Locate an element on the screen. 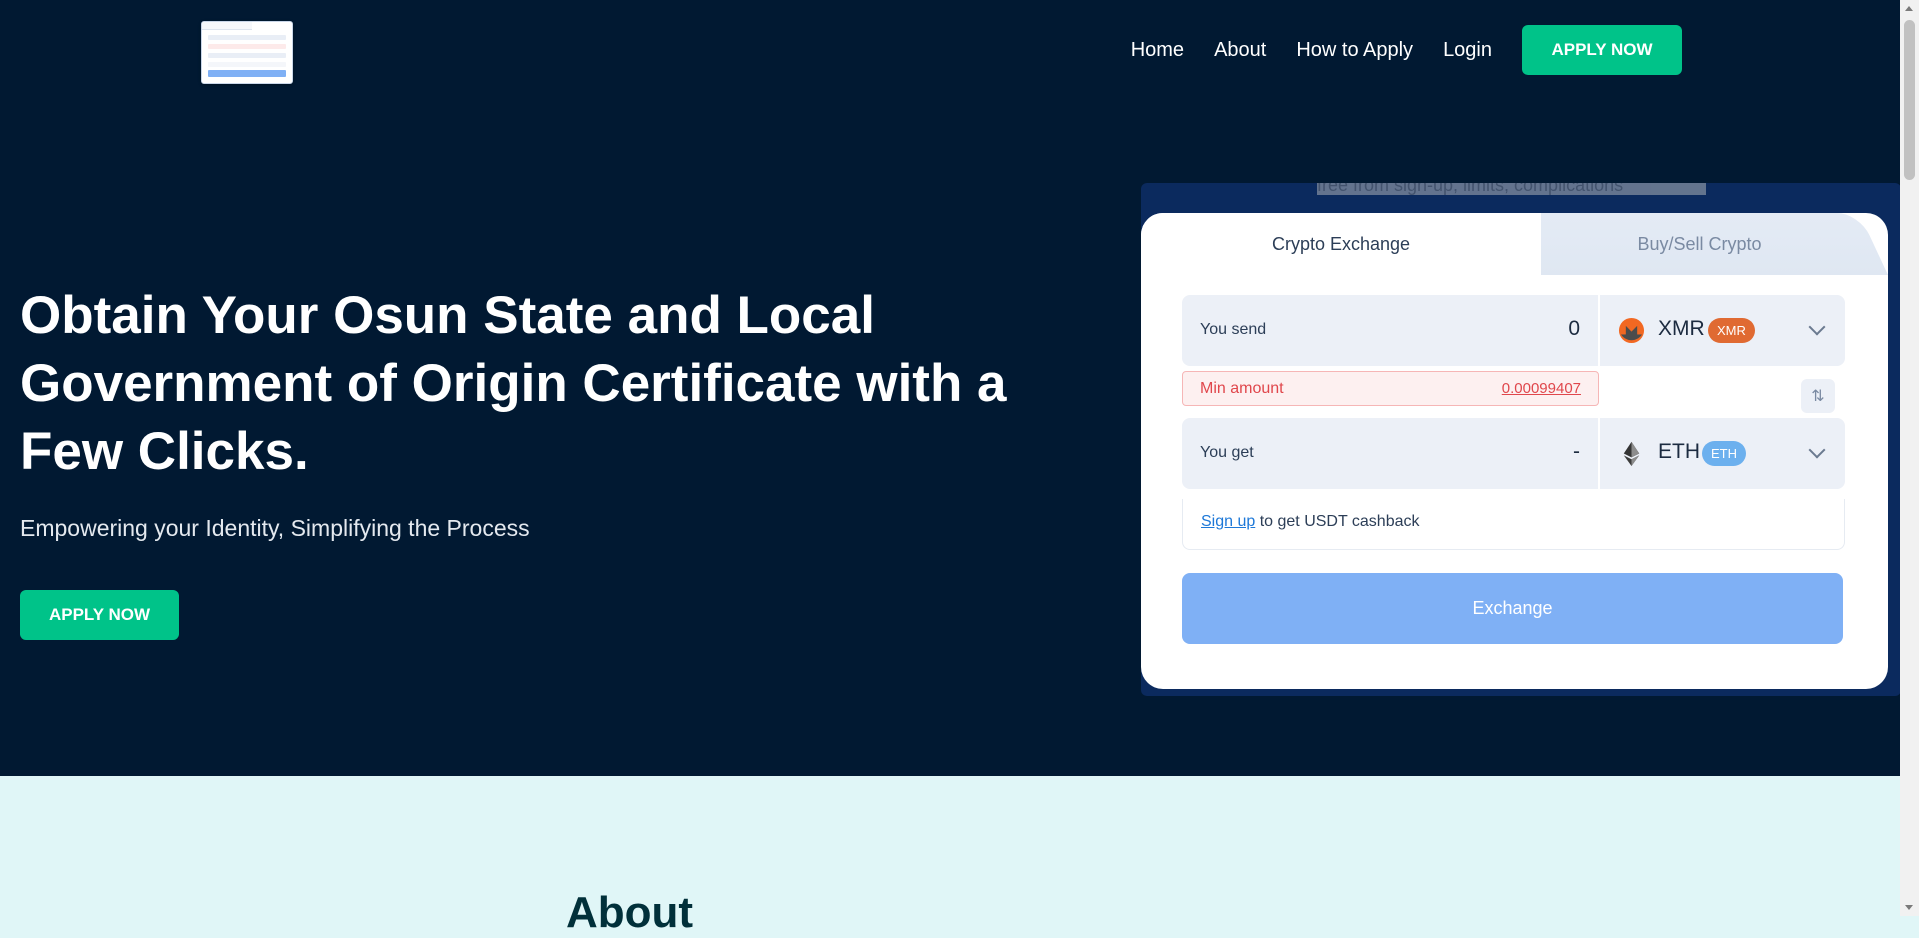 The image size is (1919, 938). exchange-button: Exchange is located at coordinates (1512, 608).